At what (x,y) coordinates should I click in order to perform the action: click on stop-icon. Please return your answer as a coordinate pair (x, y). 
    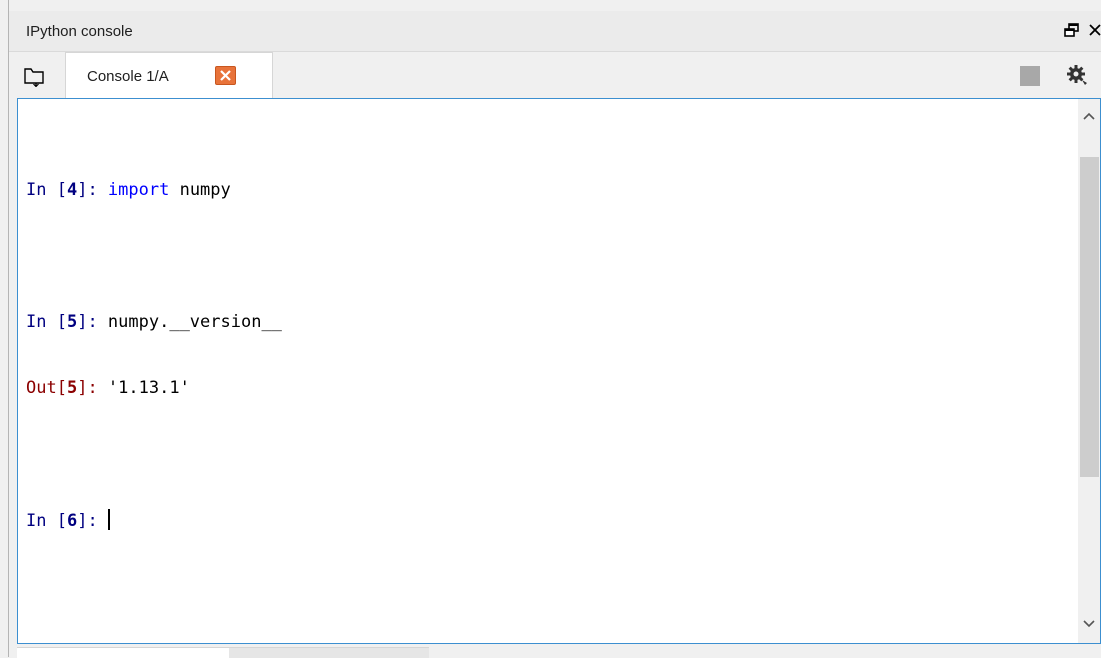
    Looking at the image, I should click on (1030, 76).